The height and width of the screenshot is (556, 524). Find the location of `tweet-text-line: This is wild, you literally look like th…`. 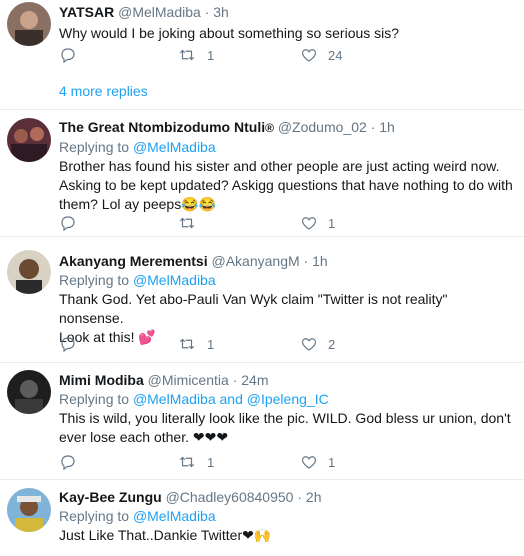

tweet-text-line: This is wild, you literally look like th… is located at coordinates (285, 418).